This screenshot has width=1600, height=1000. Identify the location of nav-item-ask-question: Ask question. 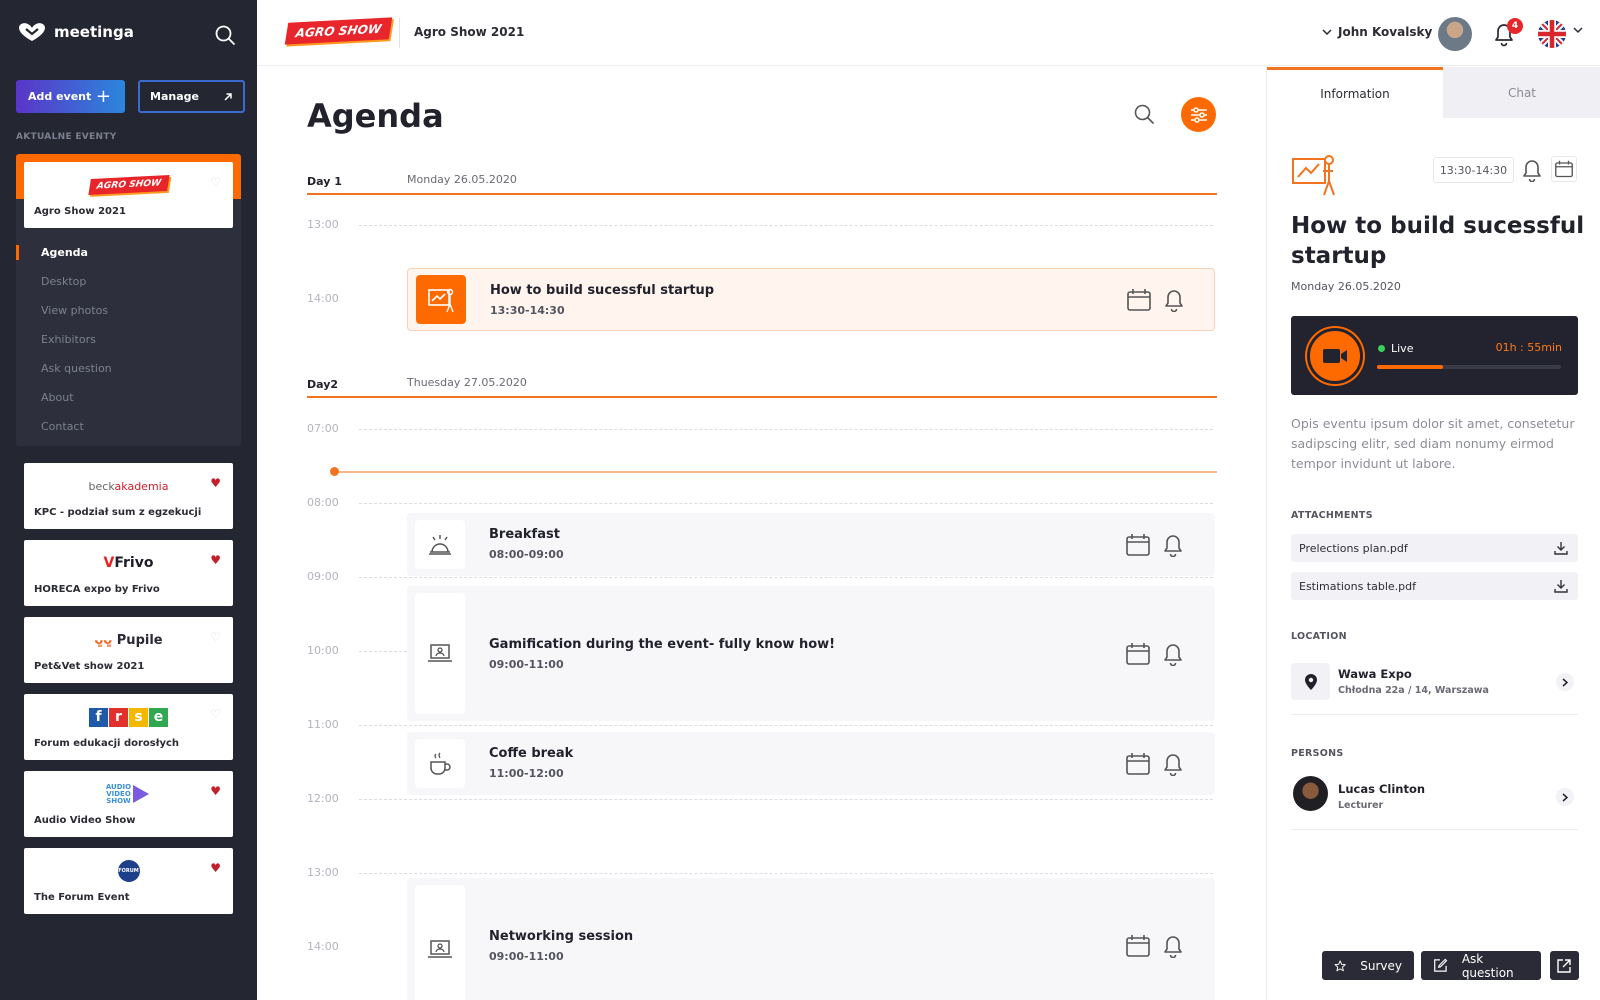
(128, 368).